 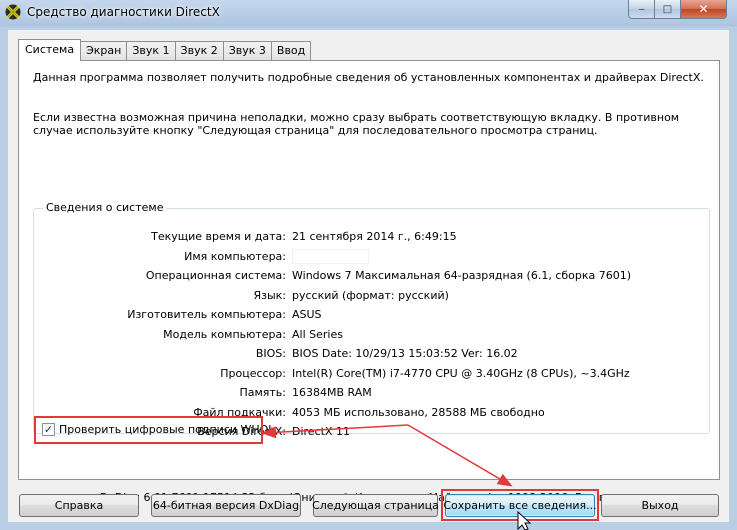 I want to click on tab-sound-3: Звук 3, so click(x=247, y=50).